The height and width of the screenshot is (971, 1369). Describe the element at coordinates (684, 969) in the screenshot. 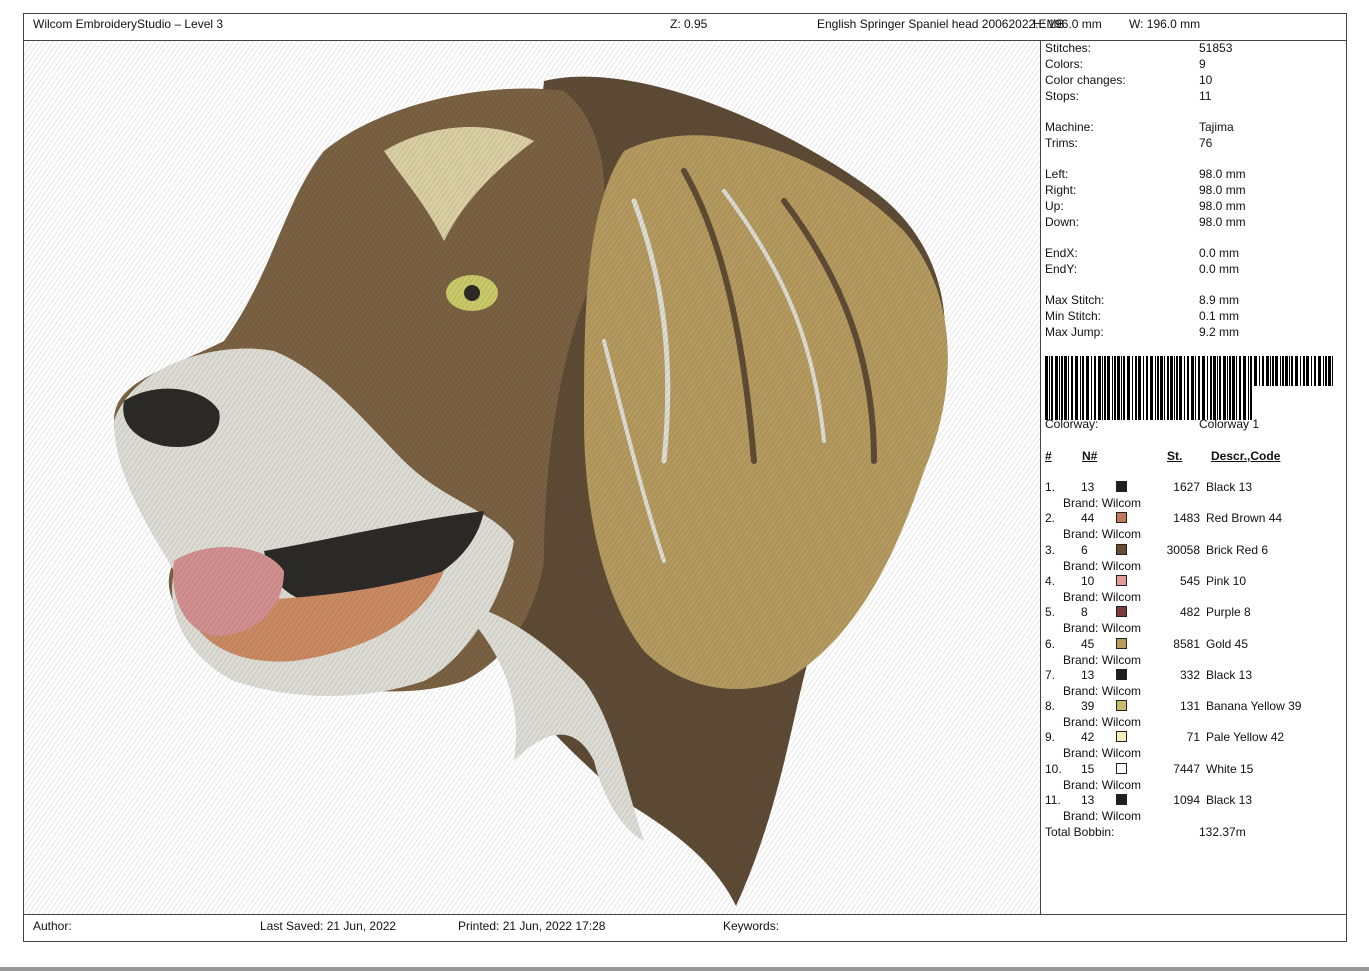

I see `window-bottom-edge` at that location.